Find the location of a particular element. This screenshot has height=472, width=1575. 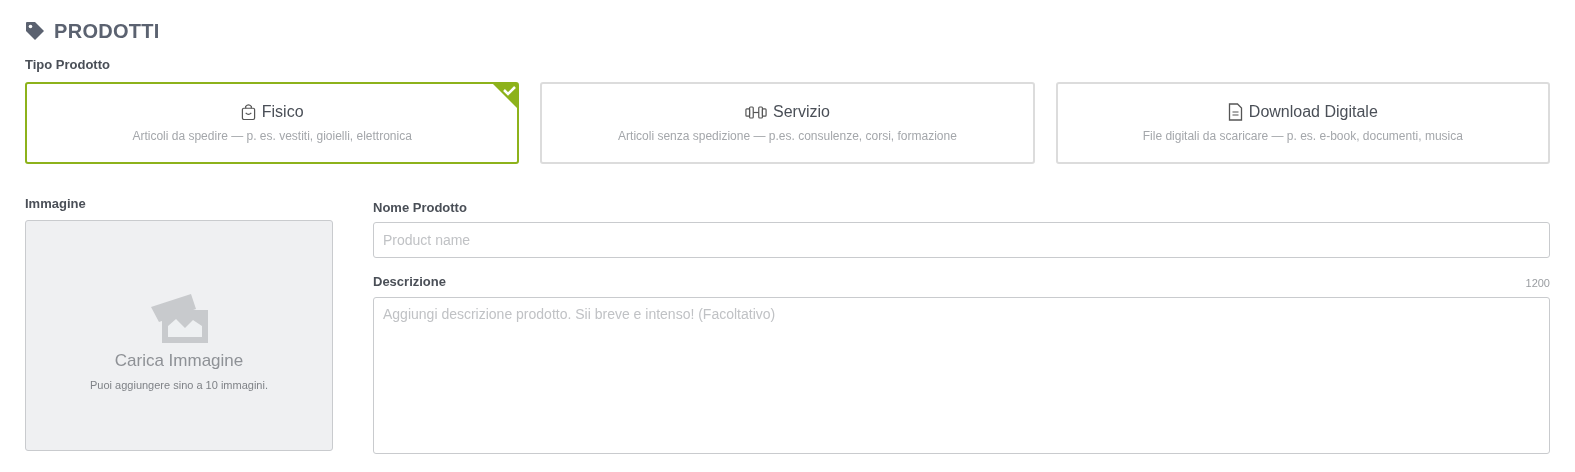

field-label: Nome Prodotto is located at coordinates (420, 207).